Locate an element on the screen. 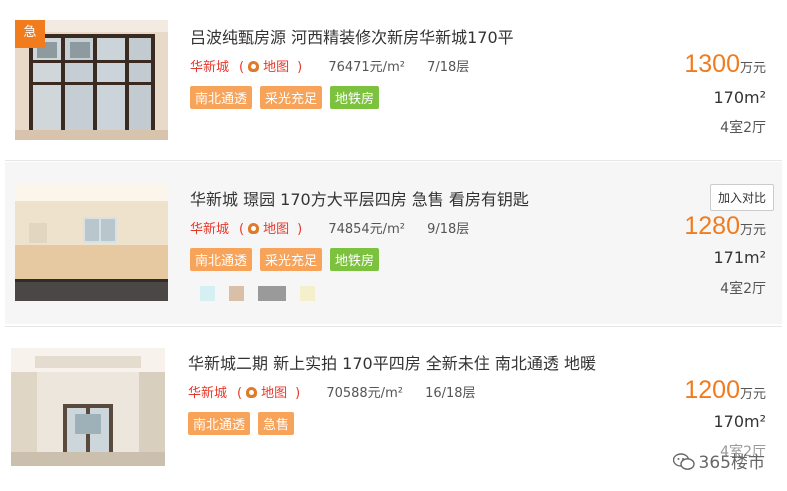  color-swatches is located at coordinates (264, 295).